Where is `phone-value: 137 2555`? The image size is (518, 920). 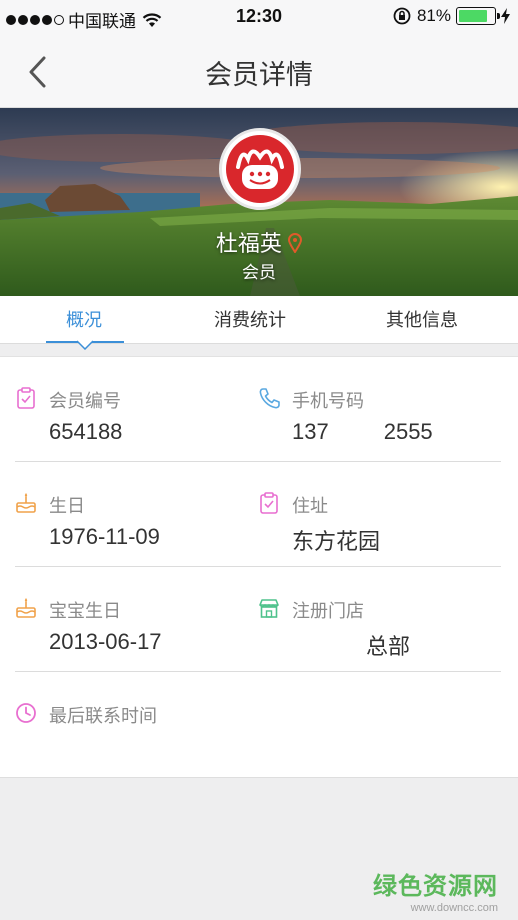 phone-value: 137 2555 is located at coordinates (362, 432).